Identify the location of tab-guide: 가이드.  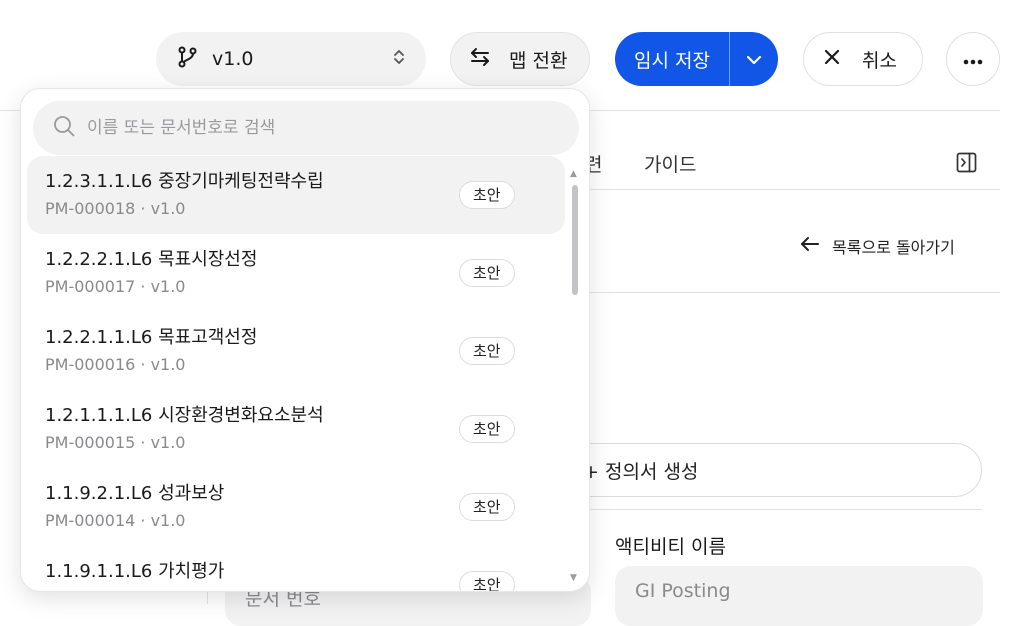
(670, 163).